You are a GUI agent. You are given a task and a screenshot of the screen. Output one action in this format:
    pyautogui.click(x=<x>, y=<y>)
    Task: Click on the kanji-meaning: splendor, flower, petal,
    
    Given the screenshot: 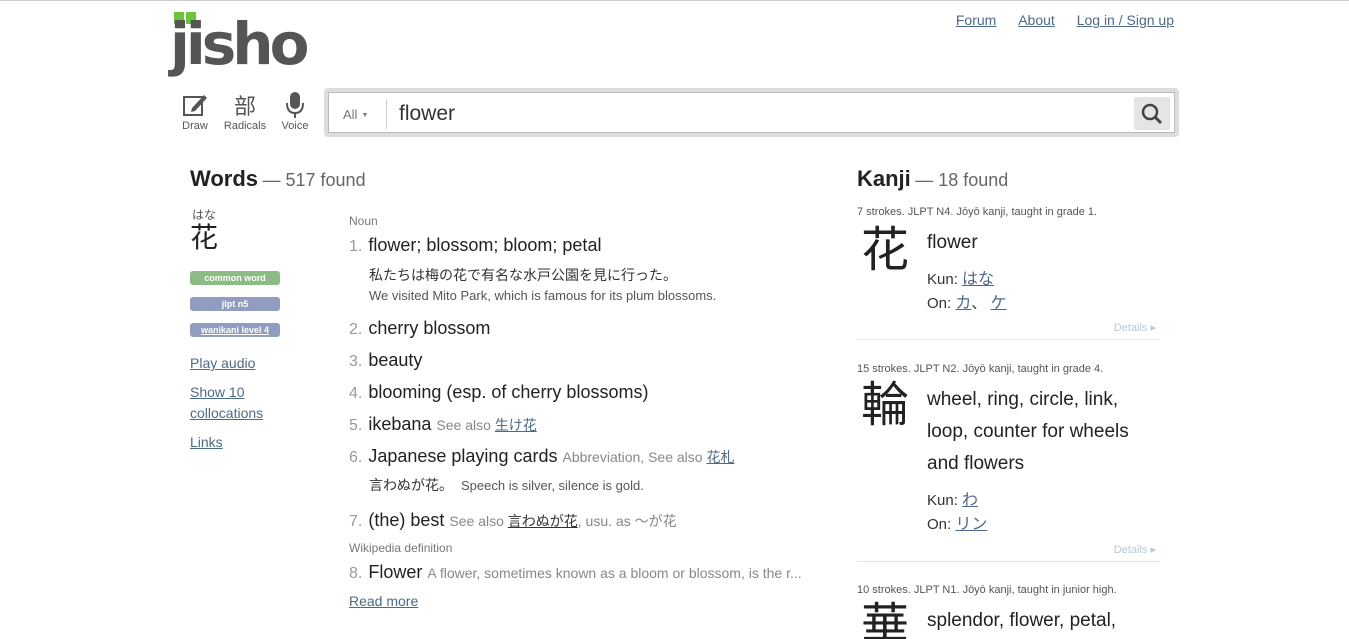 What is the action you would take?
    pyautogui.click(x=1022, y=620)
    